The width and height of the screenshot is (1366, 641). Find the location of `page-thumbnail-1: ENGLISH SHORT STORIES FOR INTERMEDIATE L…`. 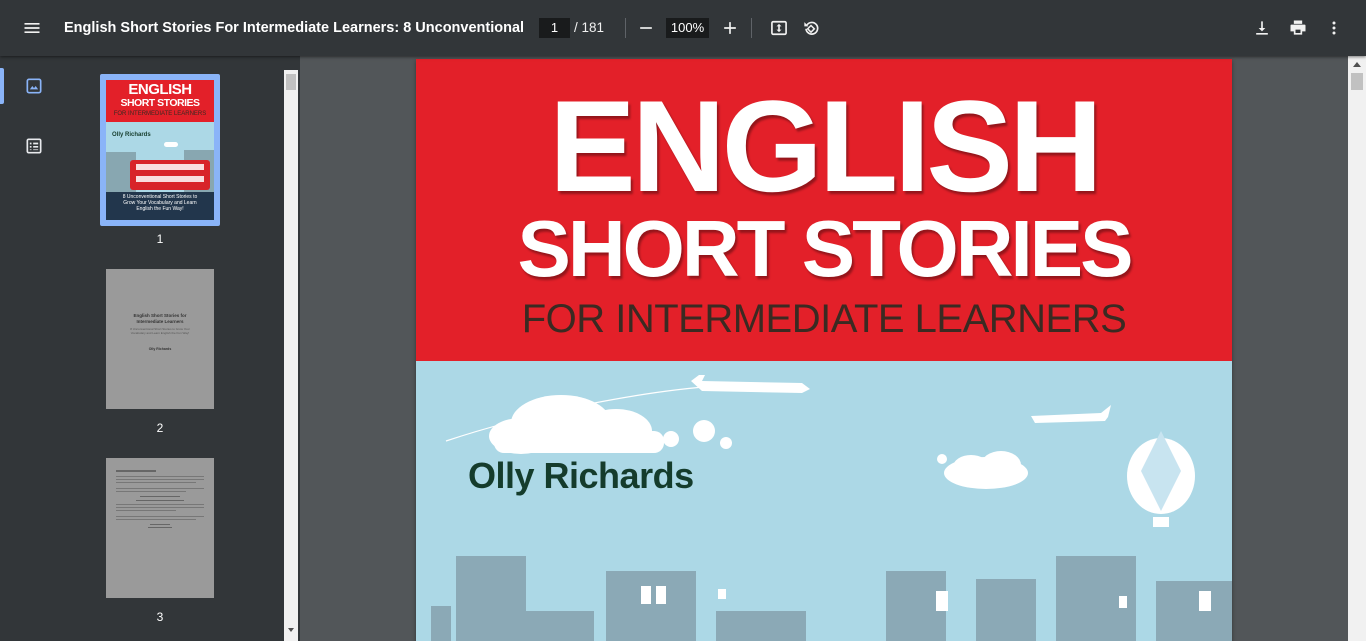

page-thumbnail-1: ENGLISH SHORT STORIES FOR INTERMEDIATE L… is located at coordinates (160, 160).